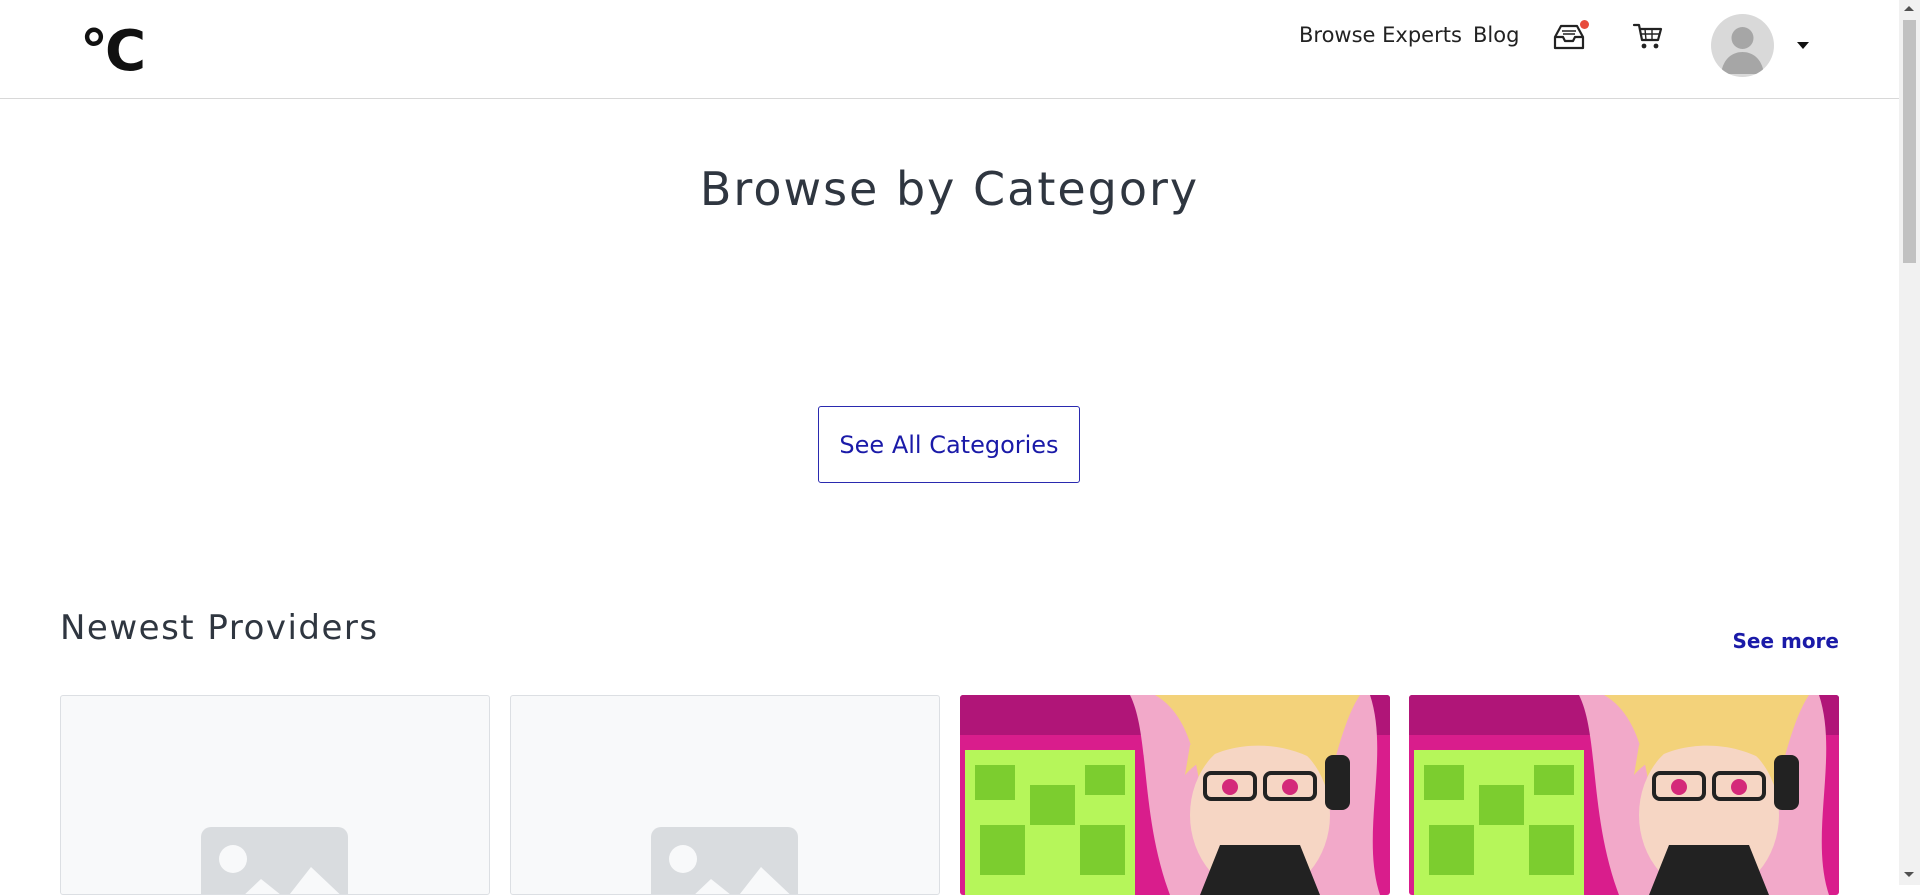 Image resolution: width=1920 pixels, height=895 pixels. Describe the element at coordinates (1803, 45) in the screenshot. I see `caret-down-icon` at that location.